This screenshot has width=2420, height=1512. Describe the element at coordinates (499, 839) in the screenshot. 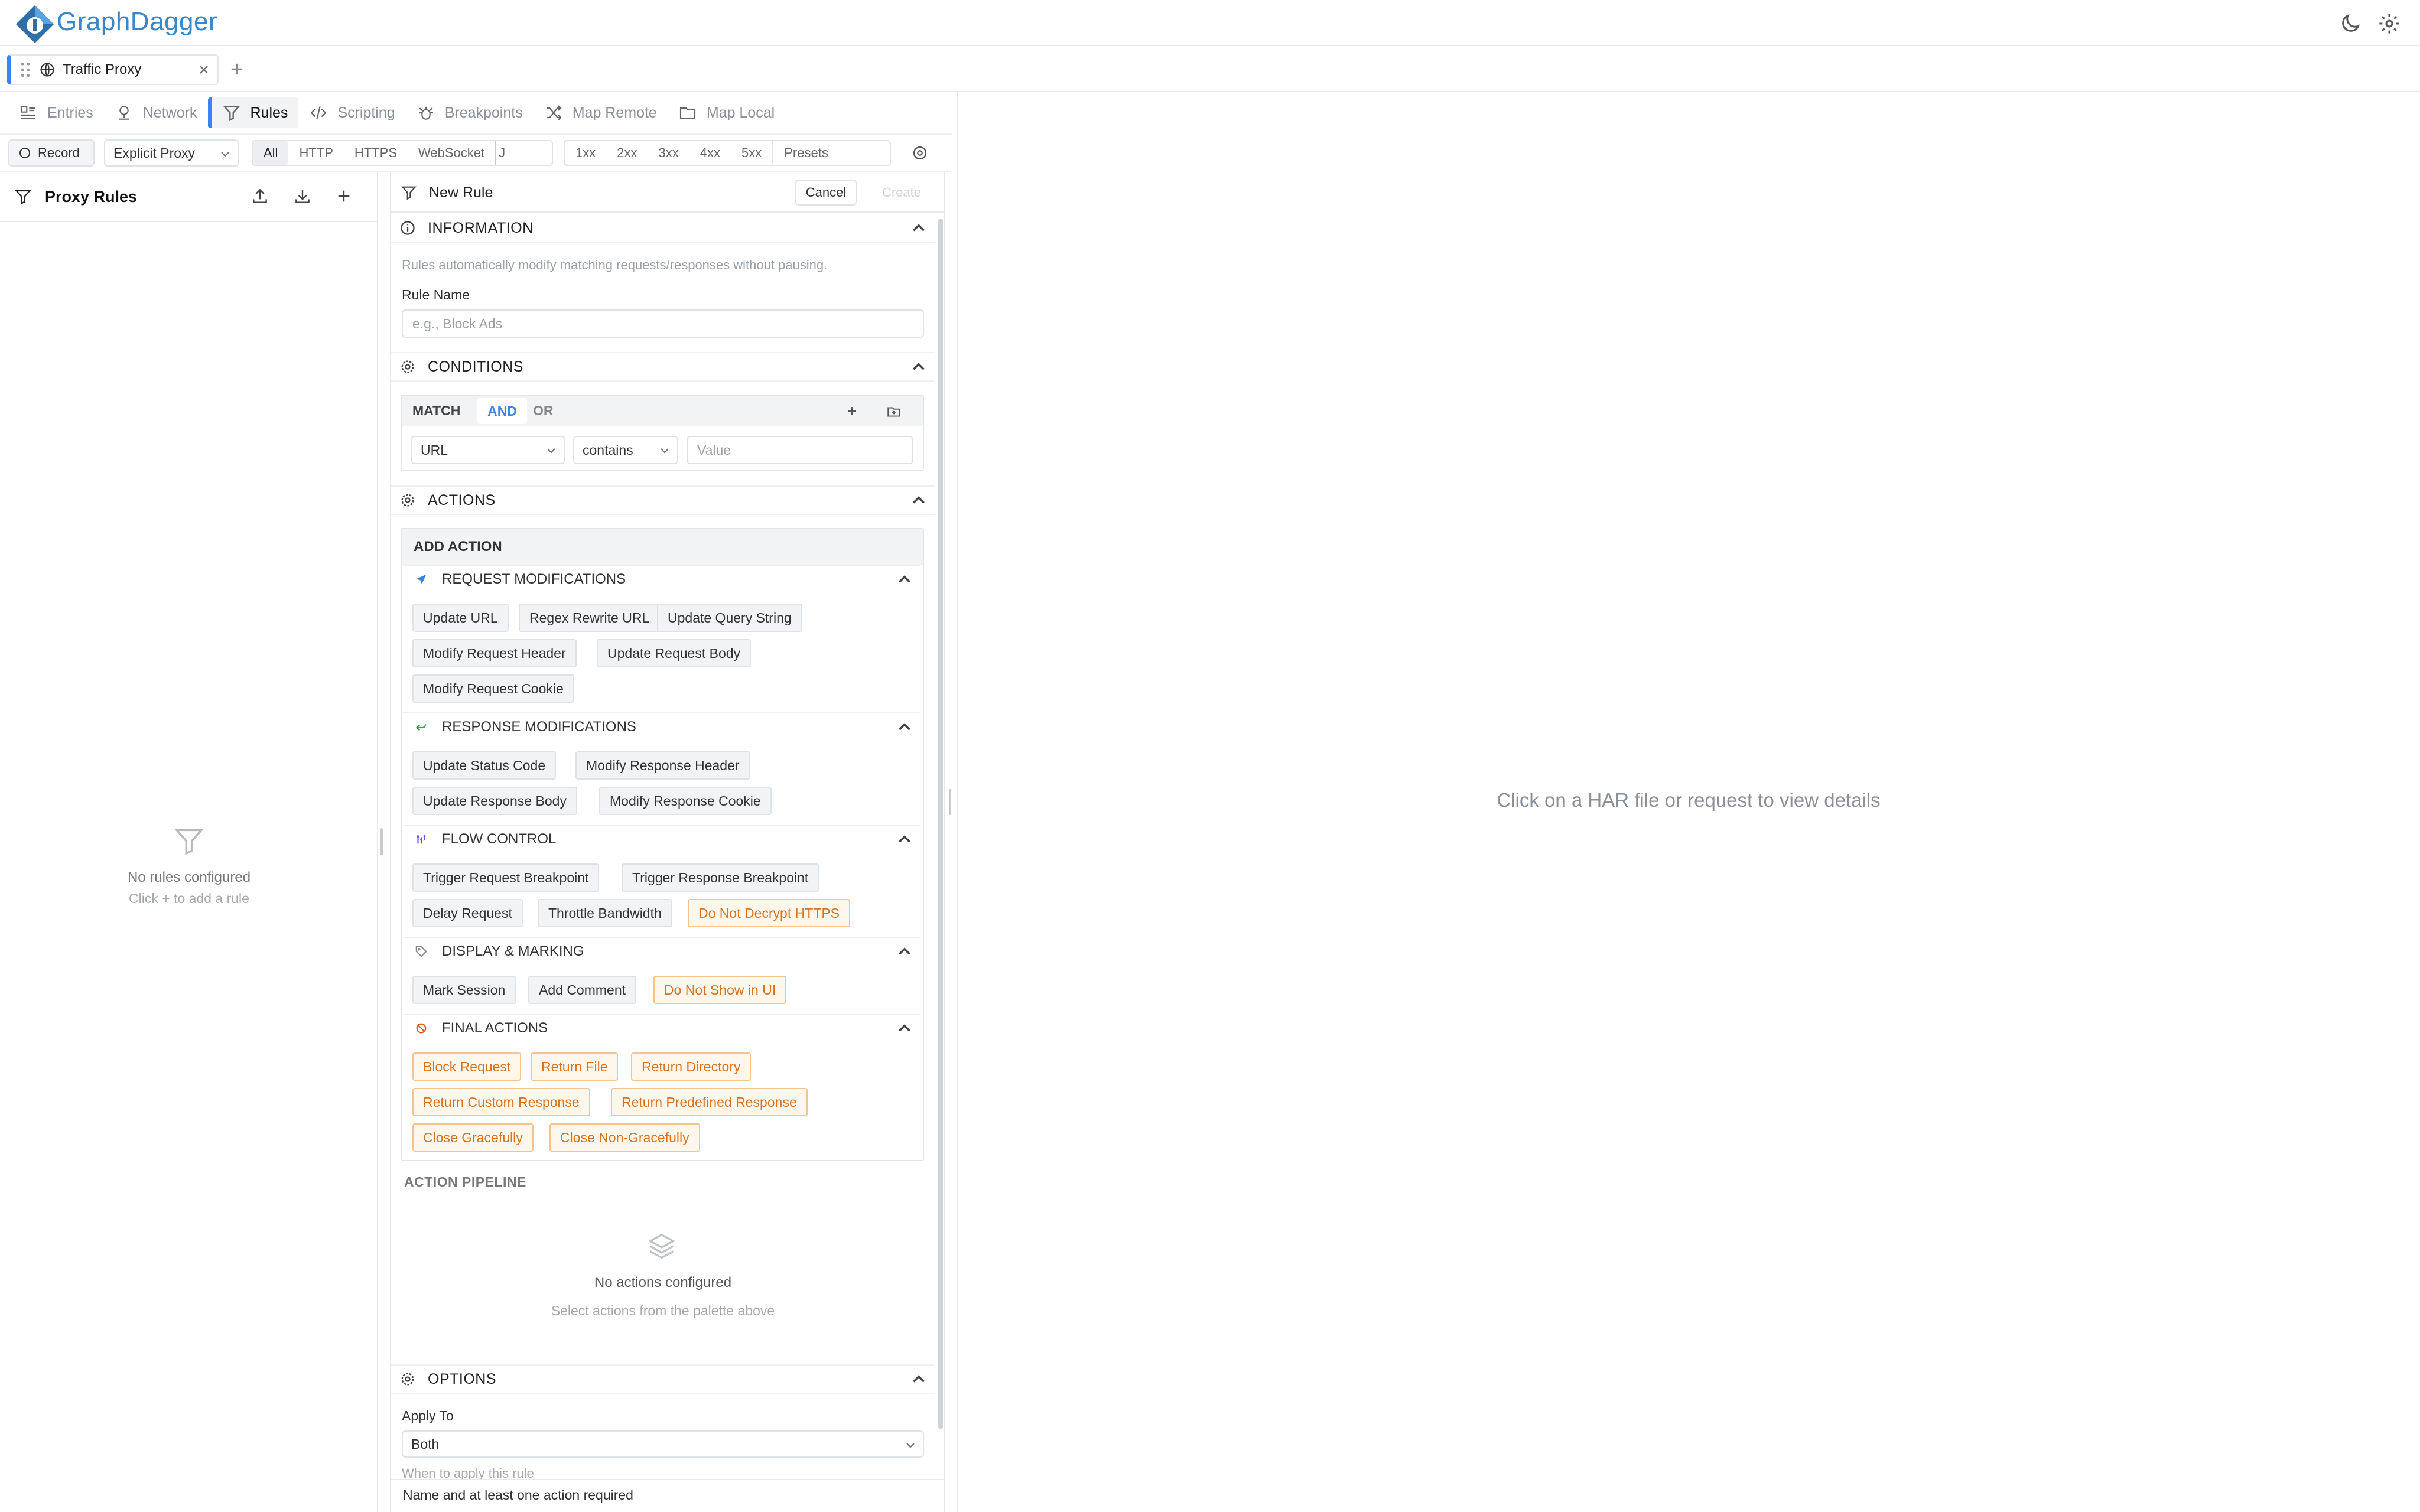

I see `group-title: FLOW CONTROL` at that location.